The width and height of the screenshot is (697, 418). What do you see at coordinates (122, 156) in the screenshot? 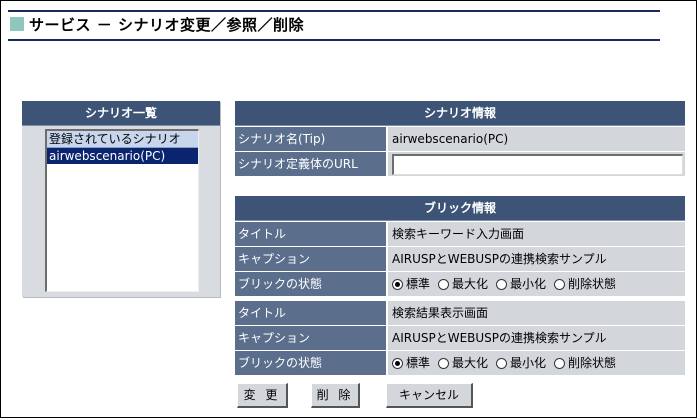
I see `scenario-list-item-selected: airwebscenario(PC)` at bounding box center [122, 156].